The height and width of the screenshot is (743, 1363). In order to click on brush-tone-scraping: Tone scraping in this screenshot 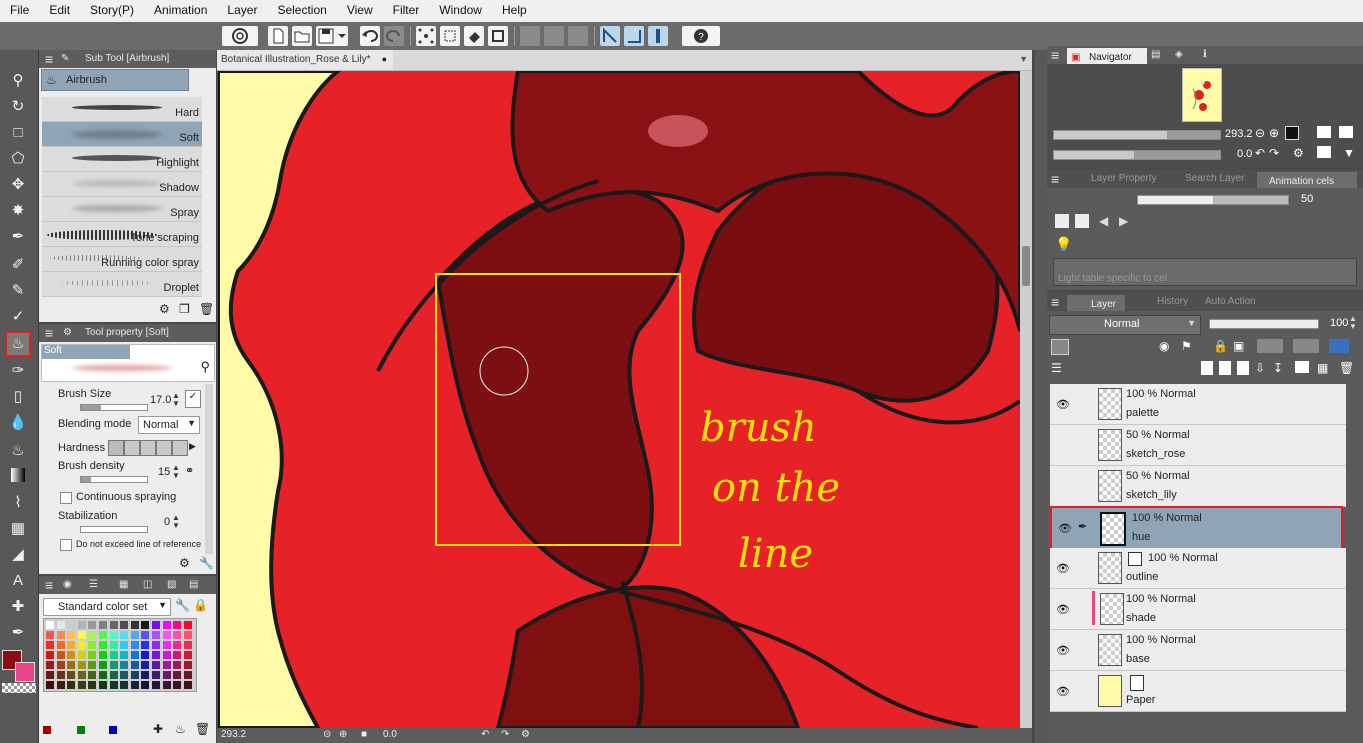, I will do `click(122, 234)`.